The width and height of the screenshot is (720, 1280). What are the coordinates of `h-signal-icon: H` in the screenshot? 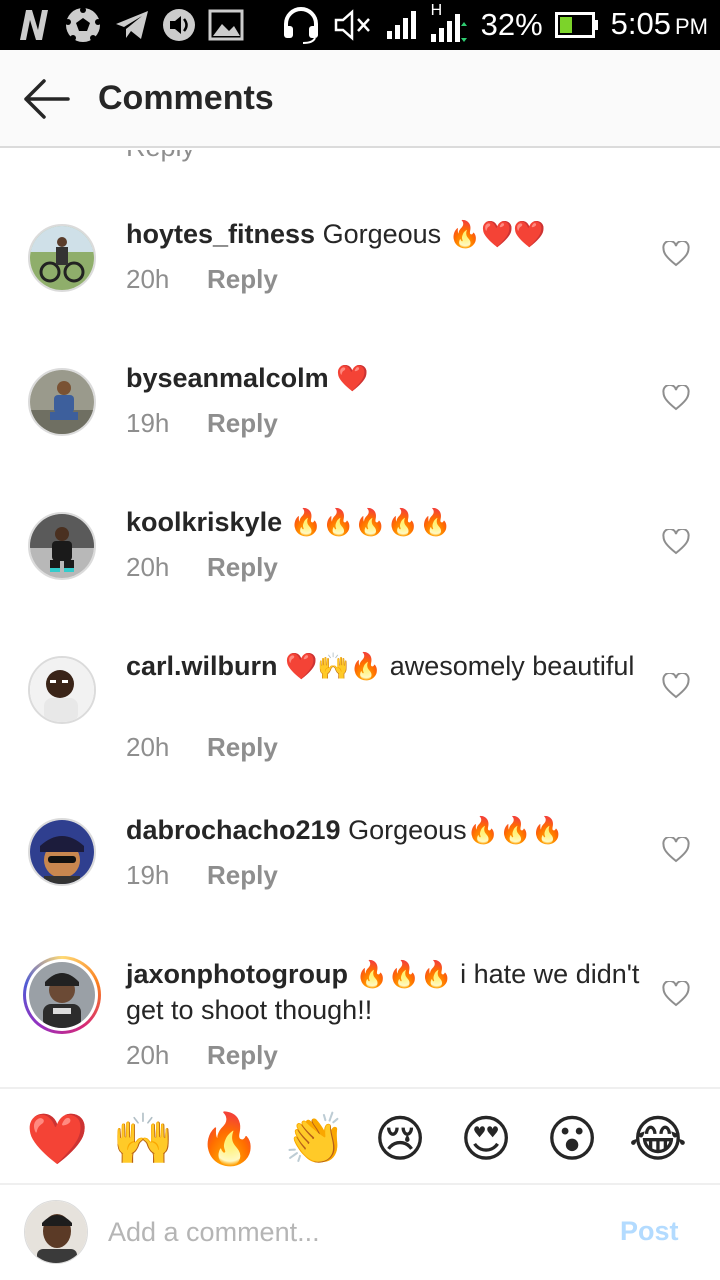 It's located at (449, 23).